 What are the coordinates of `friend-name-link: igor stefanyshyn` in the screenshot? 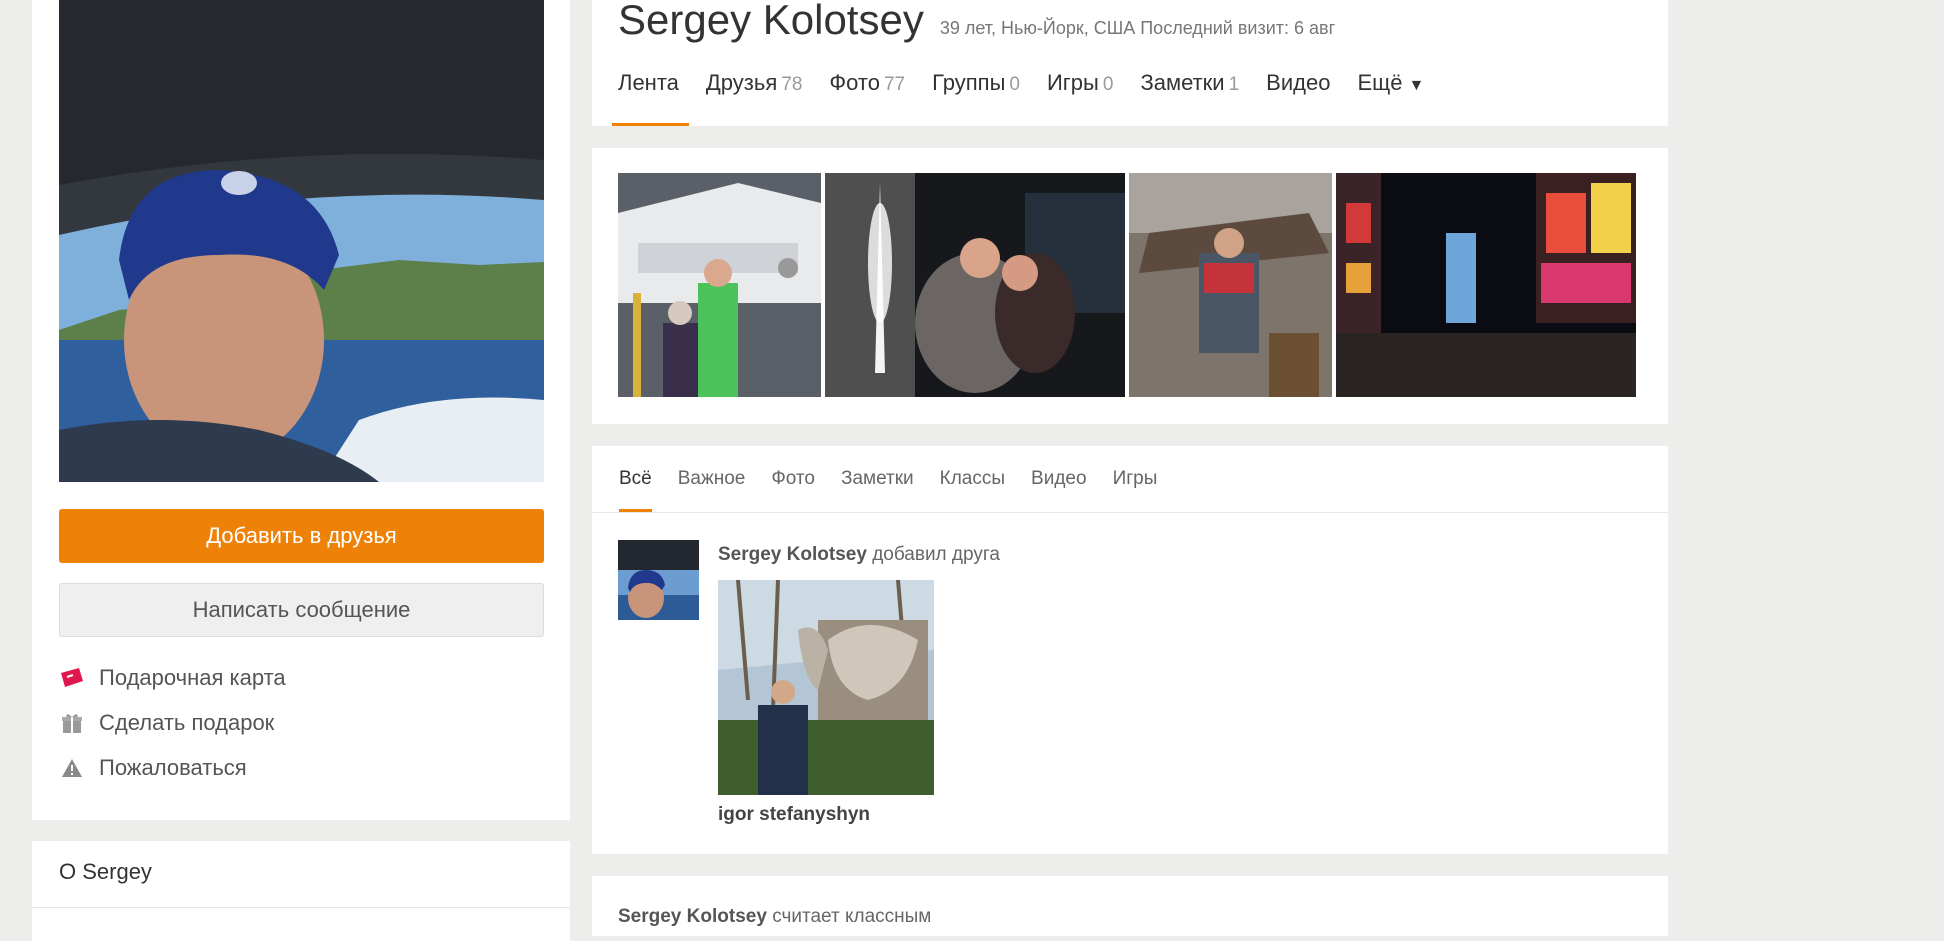 It's located at (794, 815).